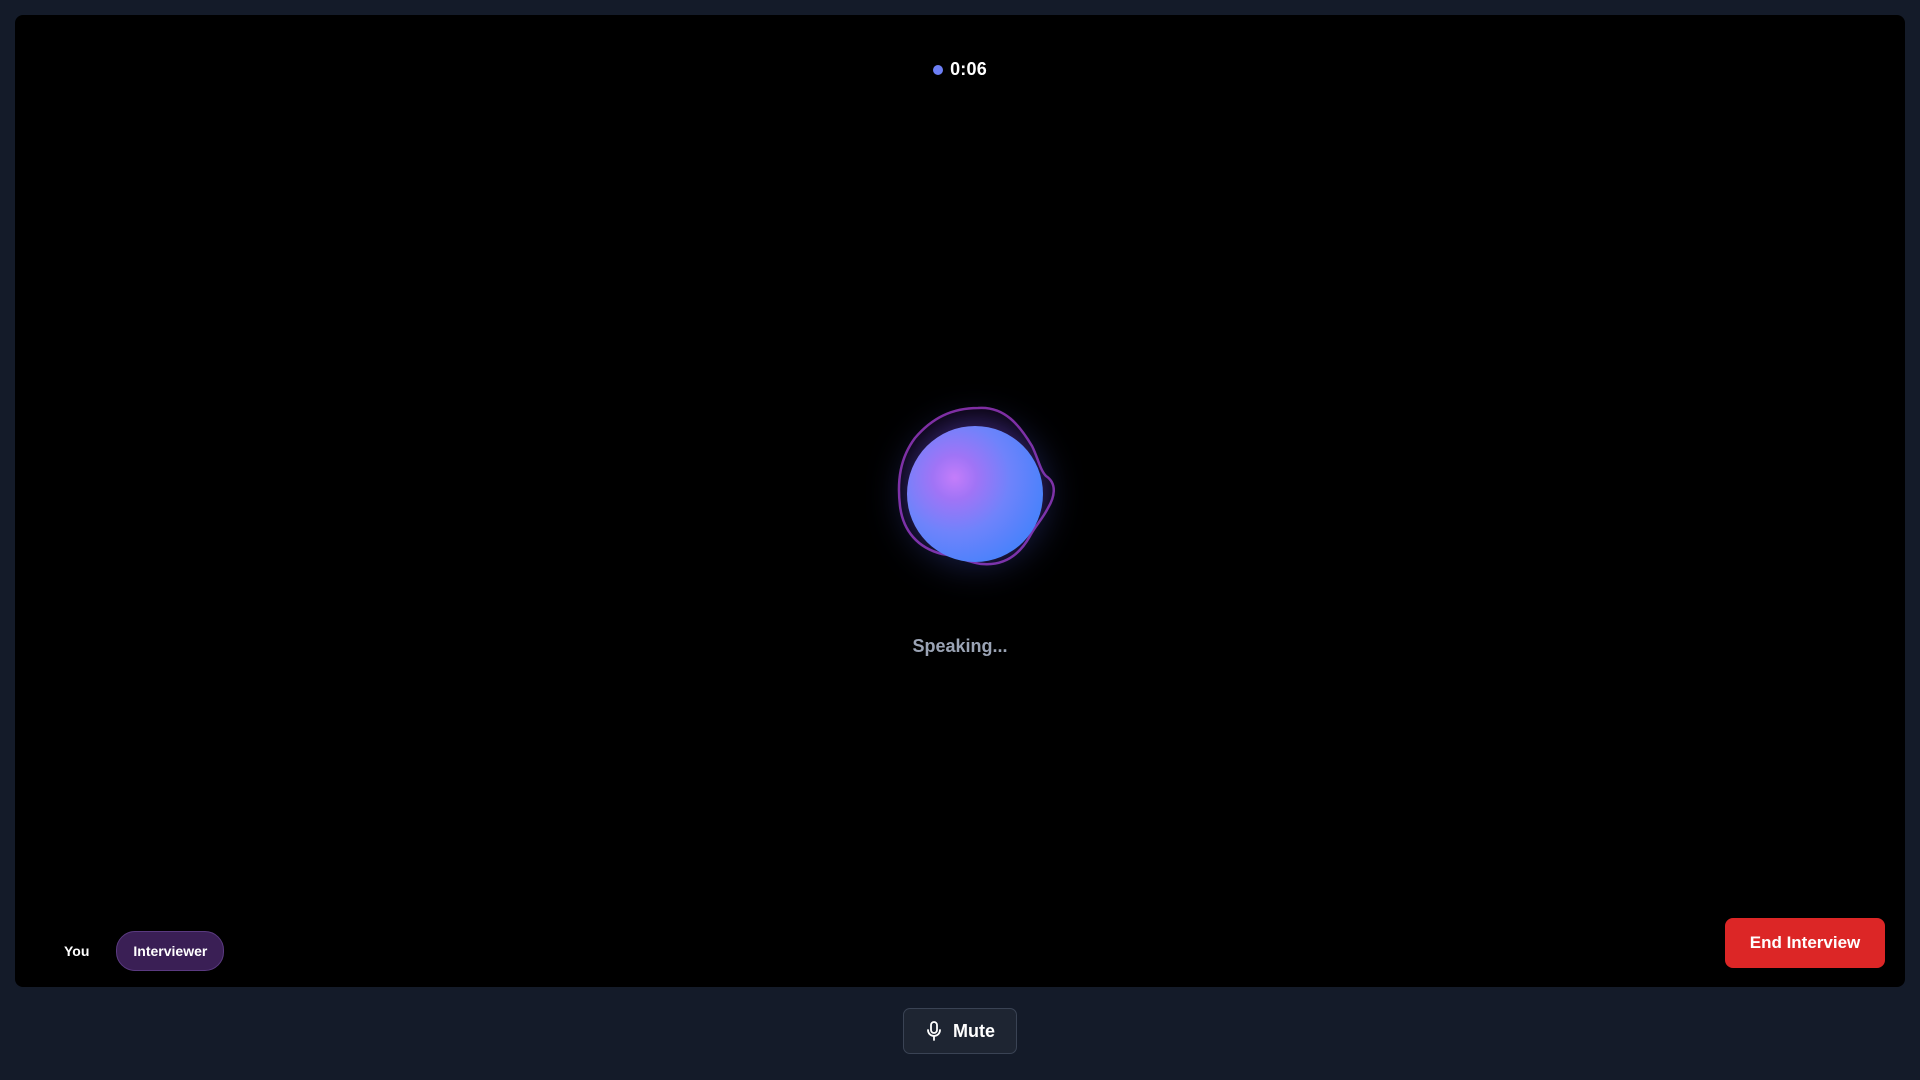 The image size is (1920, 1080). I want to click on timer-text: 0:06, so click(968, 69).